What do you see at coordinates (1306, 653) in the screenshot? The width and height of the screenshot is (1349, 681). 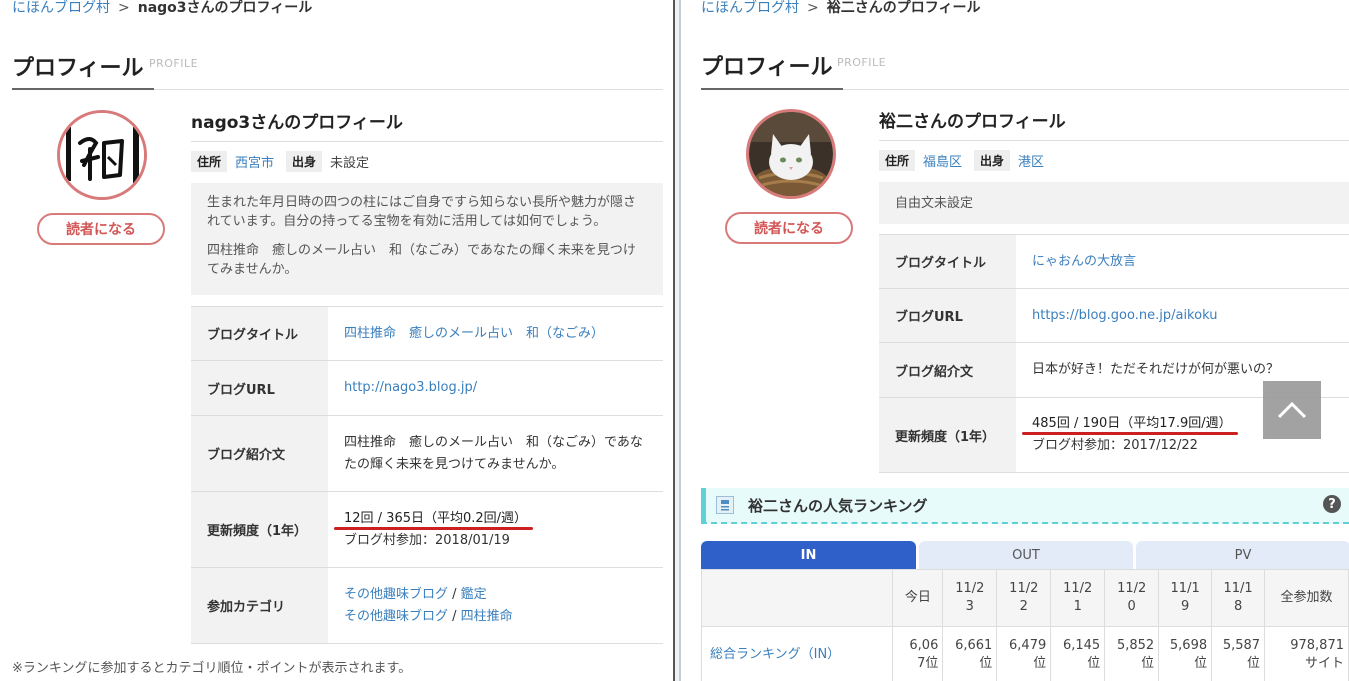 I see `rank-cell: 978,871 サイト` at bounding box center [1306, 653].